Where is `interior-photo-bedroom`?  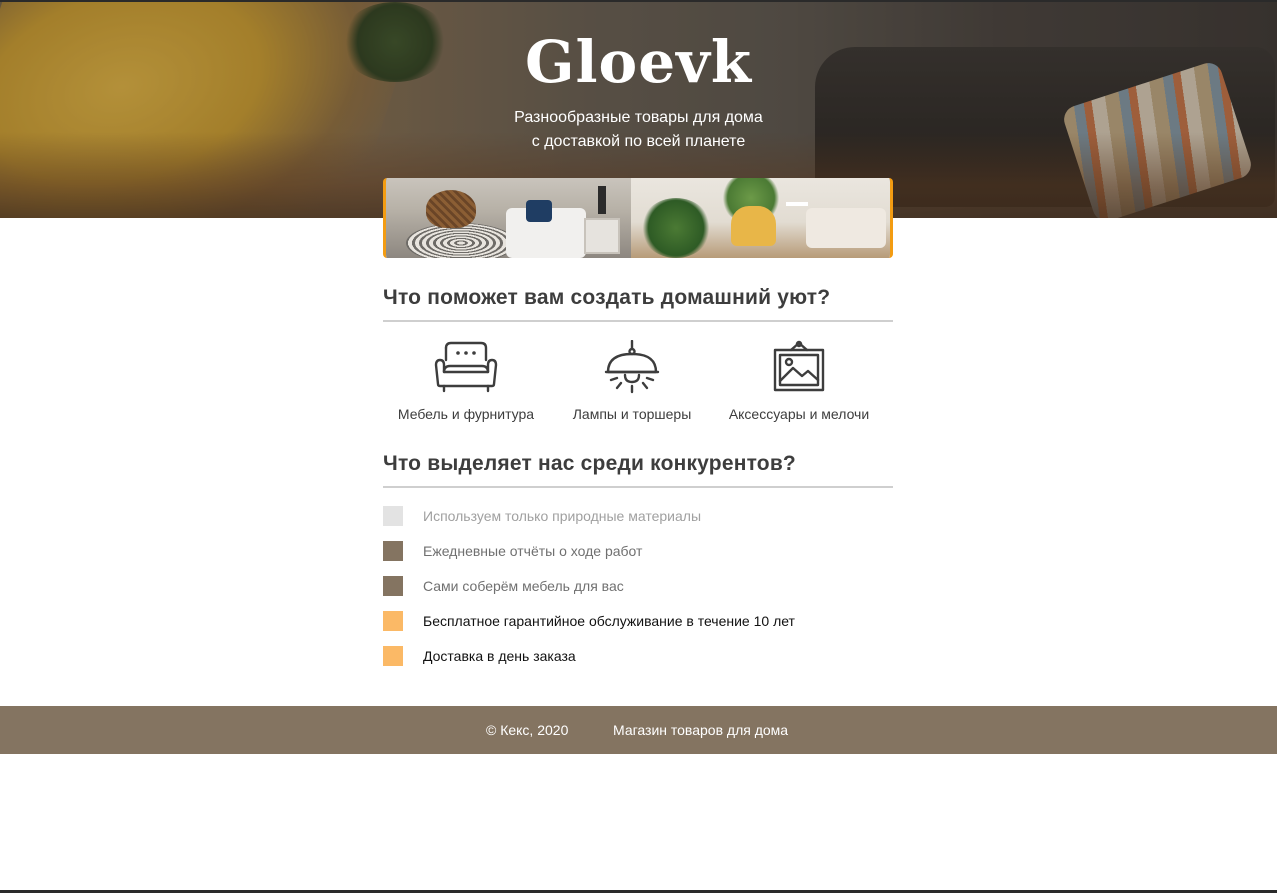 interior-photo-bedroom is located at coordinates (508, 218).